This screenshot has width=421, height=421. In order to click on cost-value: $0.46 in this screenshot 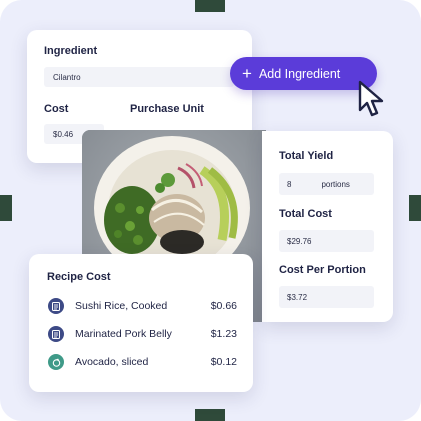, I will do `click(63, 134)`.